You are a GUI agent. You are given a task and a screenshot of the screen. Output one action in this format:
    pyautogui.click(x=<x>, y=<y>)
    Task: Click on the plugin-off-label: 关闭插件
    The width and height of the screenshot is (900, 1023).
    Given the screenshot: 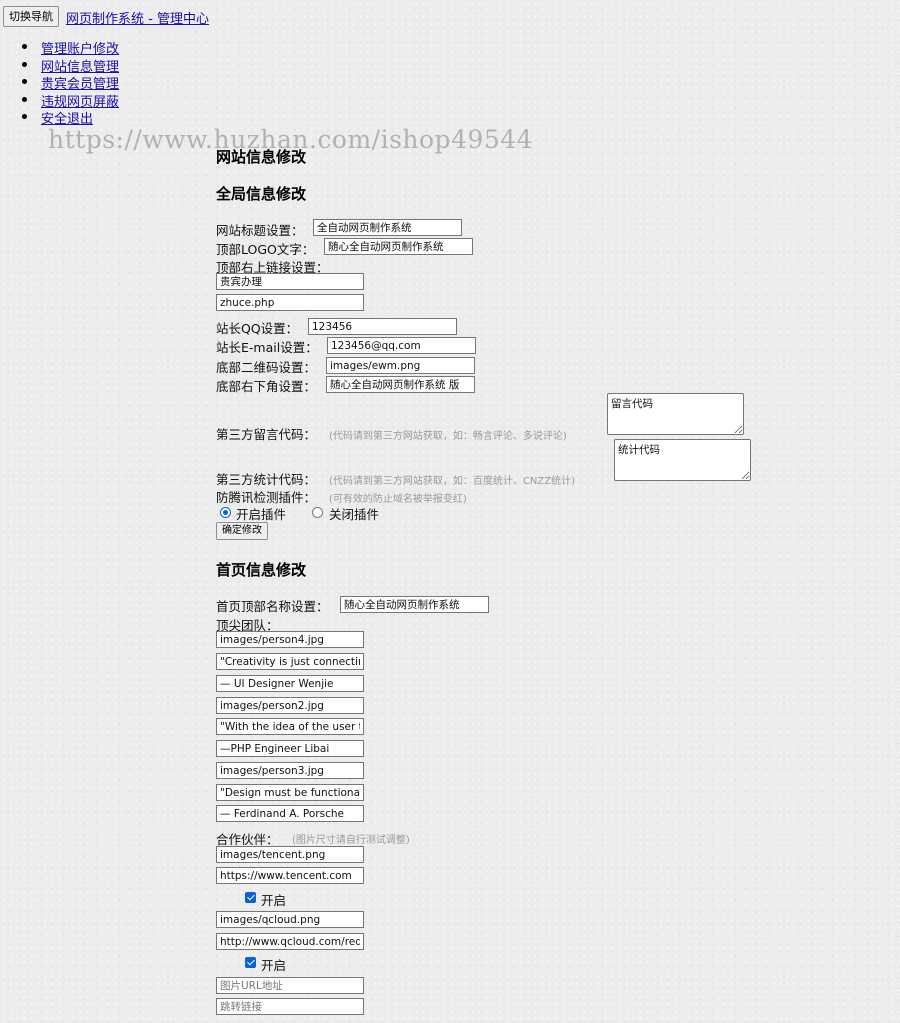 What is the action you would take?
    pyautogui.click(x=354, y=513)
    